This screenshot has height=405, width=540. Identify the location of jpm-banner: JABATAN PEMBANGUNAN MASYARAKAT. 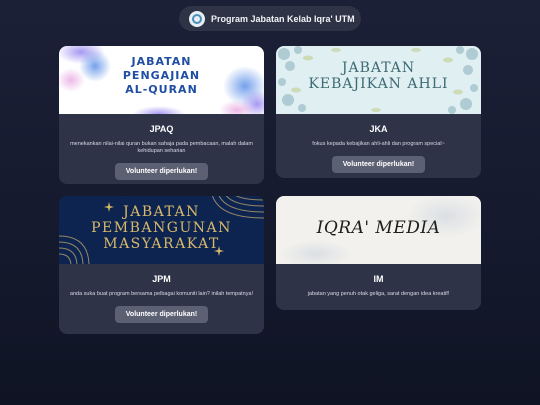
(161, 230).